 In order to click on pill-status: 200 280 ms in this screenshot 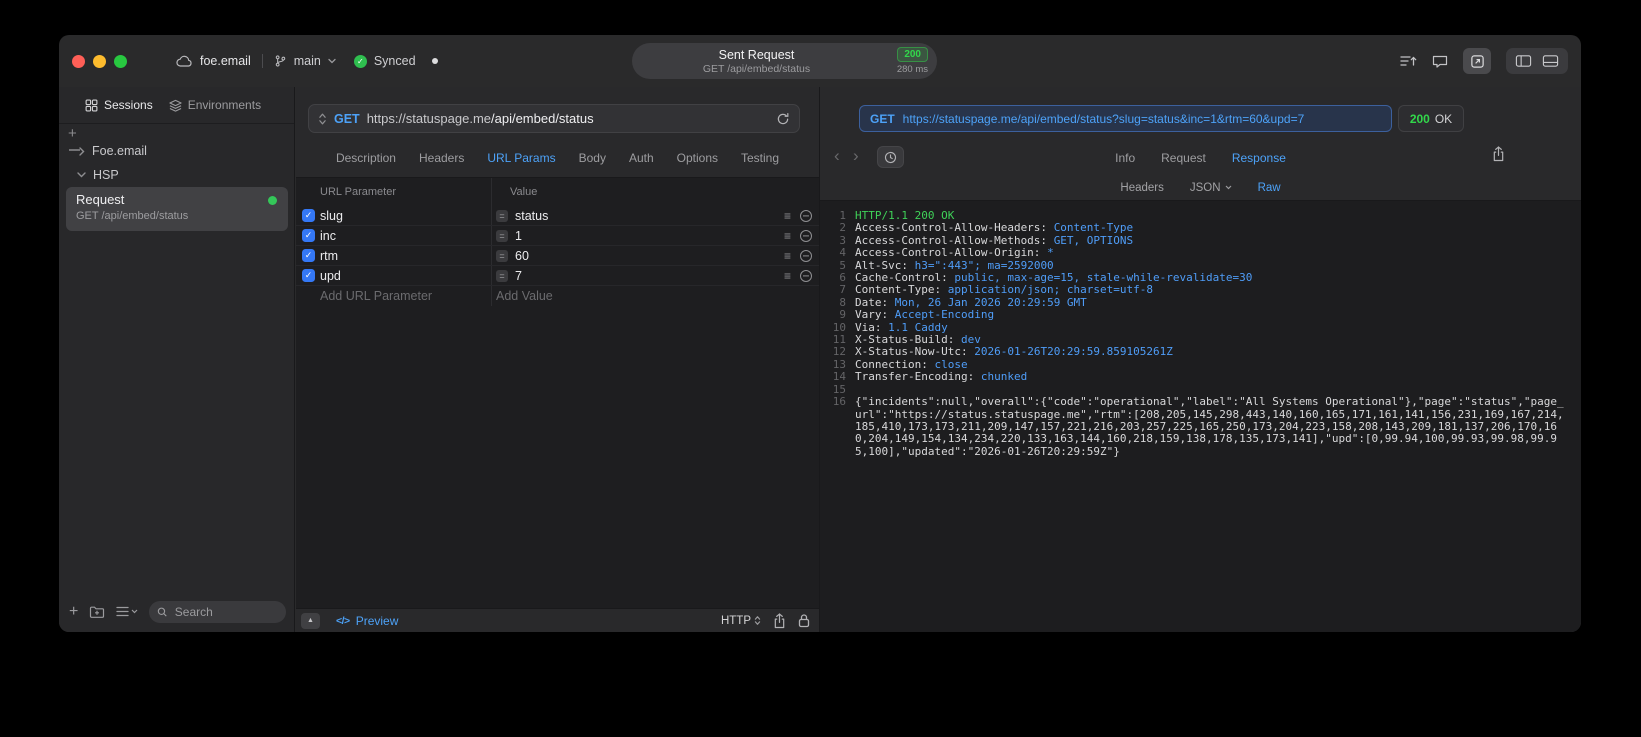, I will do `click(912, 61)`.